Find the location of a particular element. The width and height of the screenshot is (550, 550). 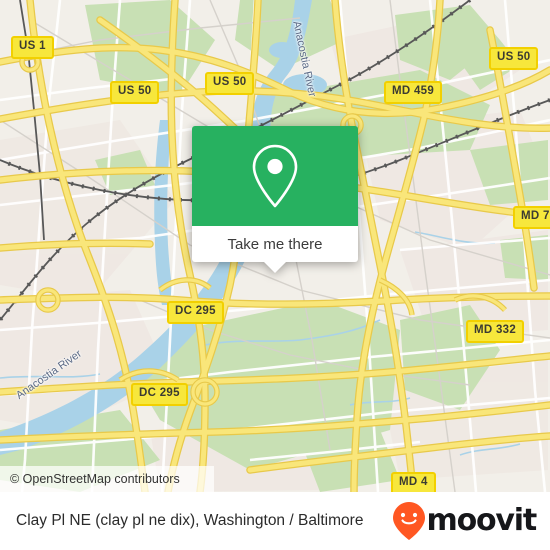

map-attribution: © OpenStreetMap contributors is located at coordinates (107, 479).